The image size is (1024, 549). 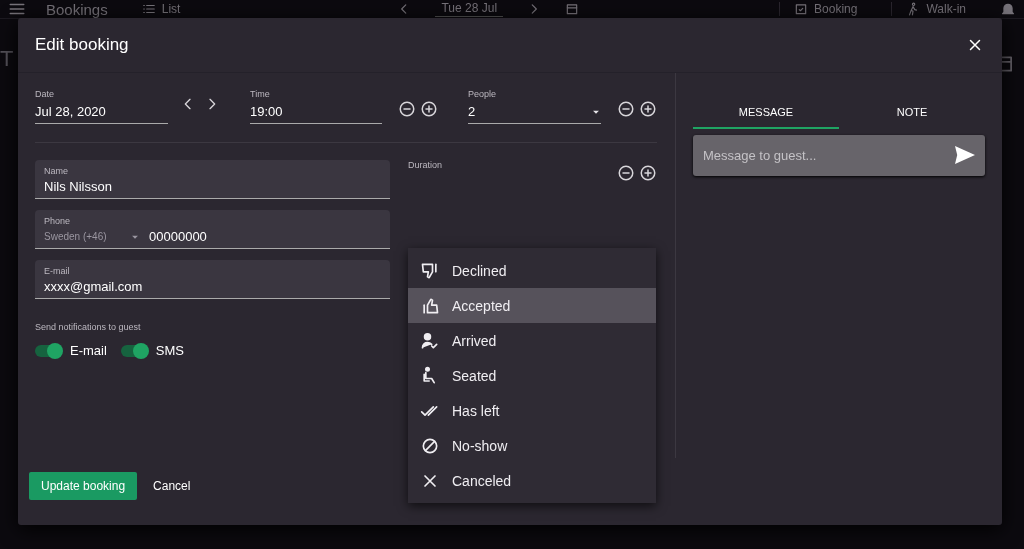 What do you see at coordinates (912, 117) in the screenshot?
I see `tab: NOTE` at bounding box center [912, 117].